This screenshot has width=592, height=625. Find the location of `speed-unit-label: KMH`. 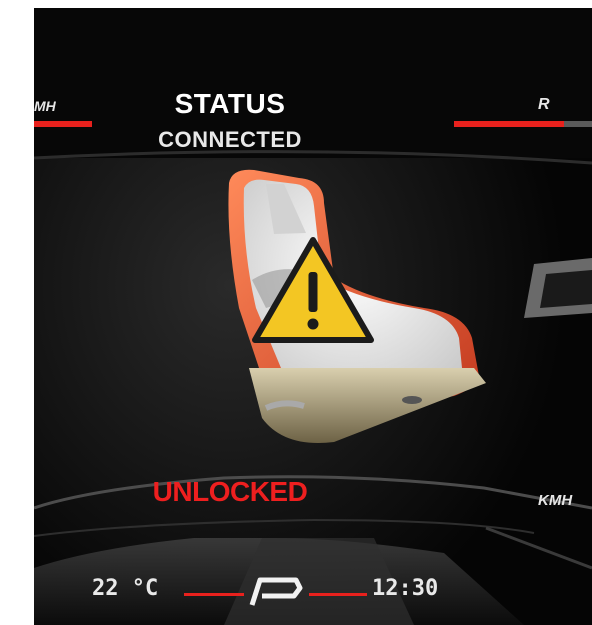

speed-unit-label: KMH is located at coordinates (555, 500).